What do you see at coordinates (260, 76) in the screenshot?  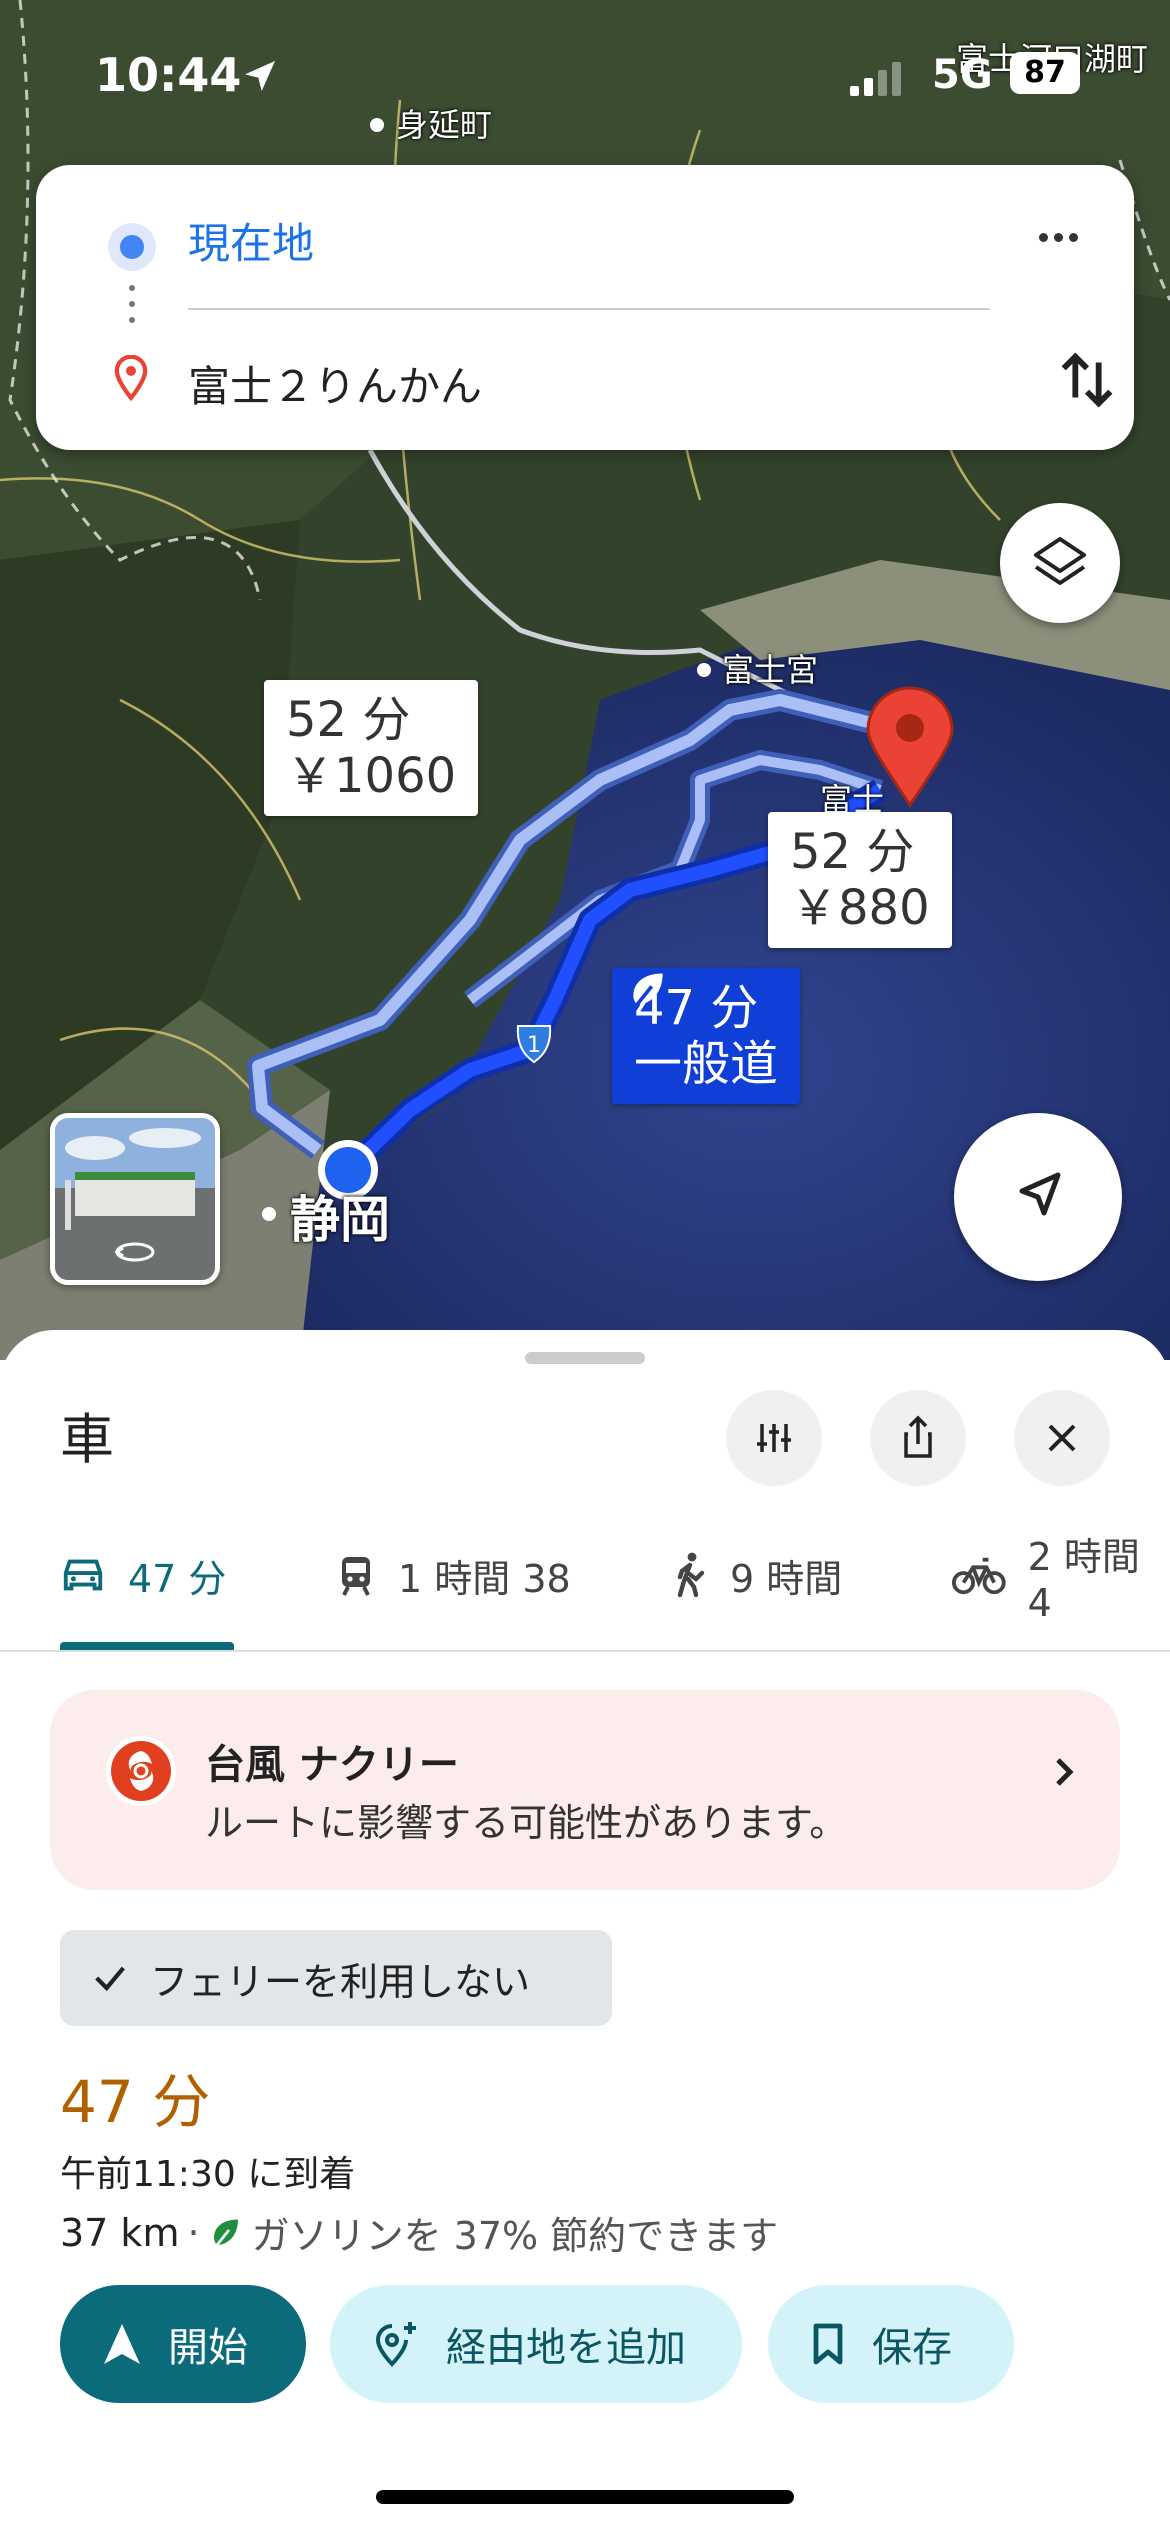 I see `location-services-icon` at bounding box center [260, 76].